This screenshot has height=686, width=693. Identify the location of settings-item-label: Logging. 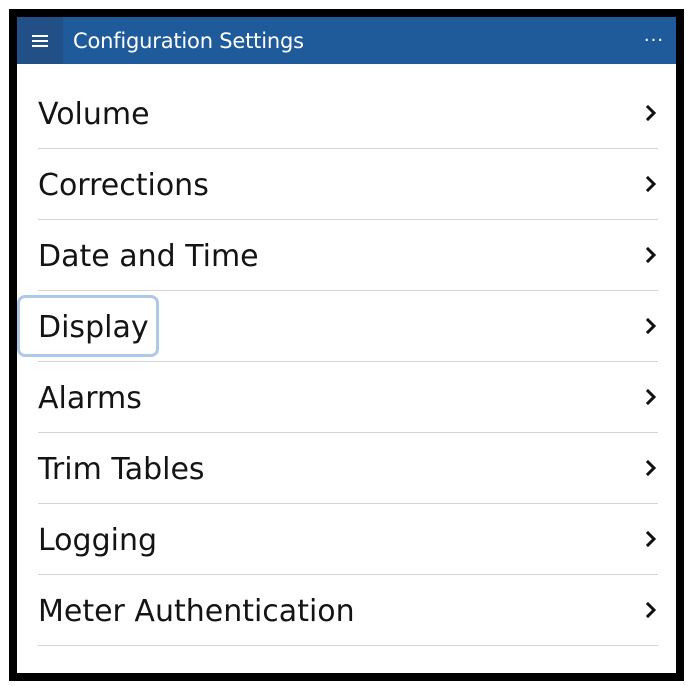
(98, 540).